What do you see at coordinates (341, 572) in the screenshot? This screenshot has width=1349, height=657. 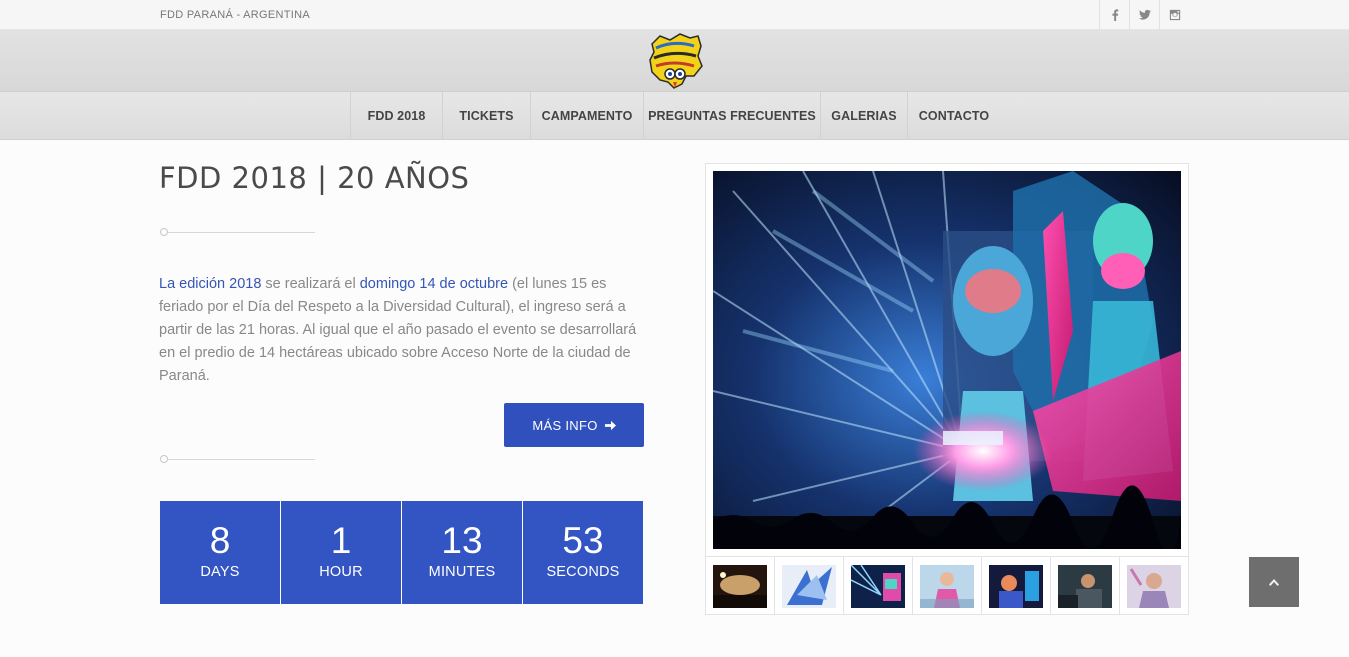 I see `countdown-label: HOUR` at bounding box center [341, 572].